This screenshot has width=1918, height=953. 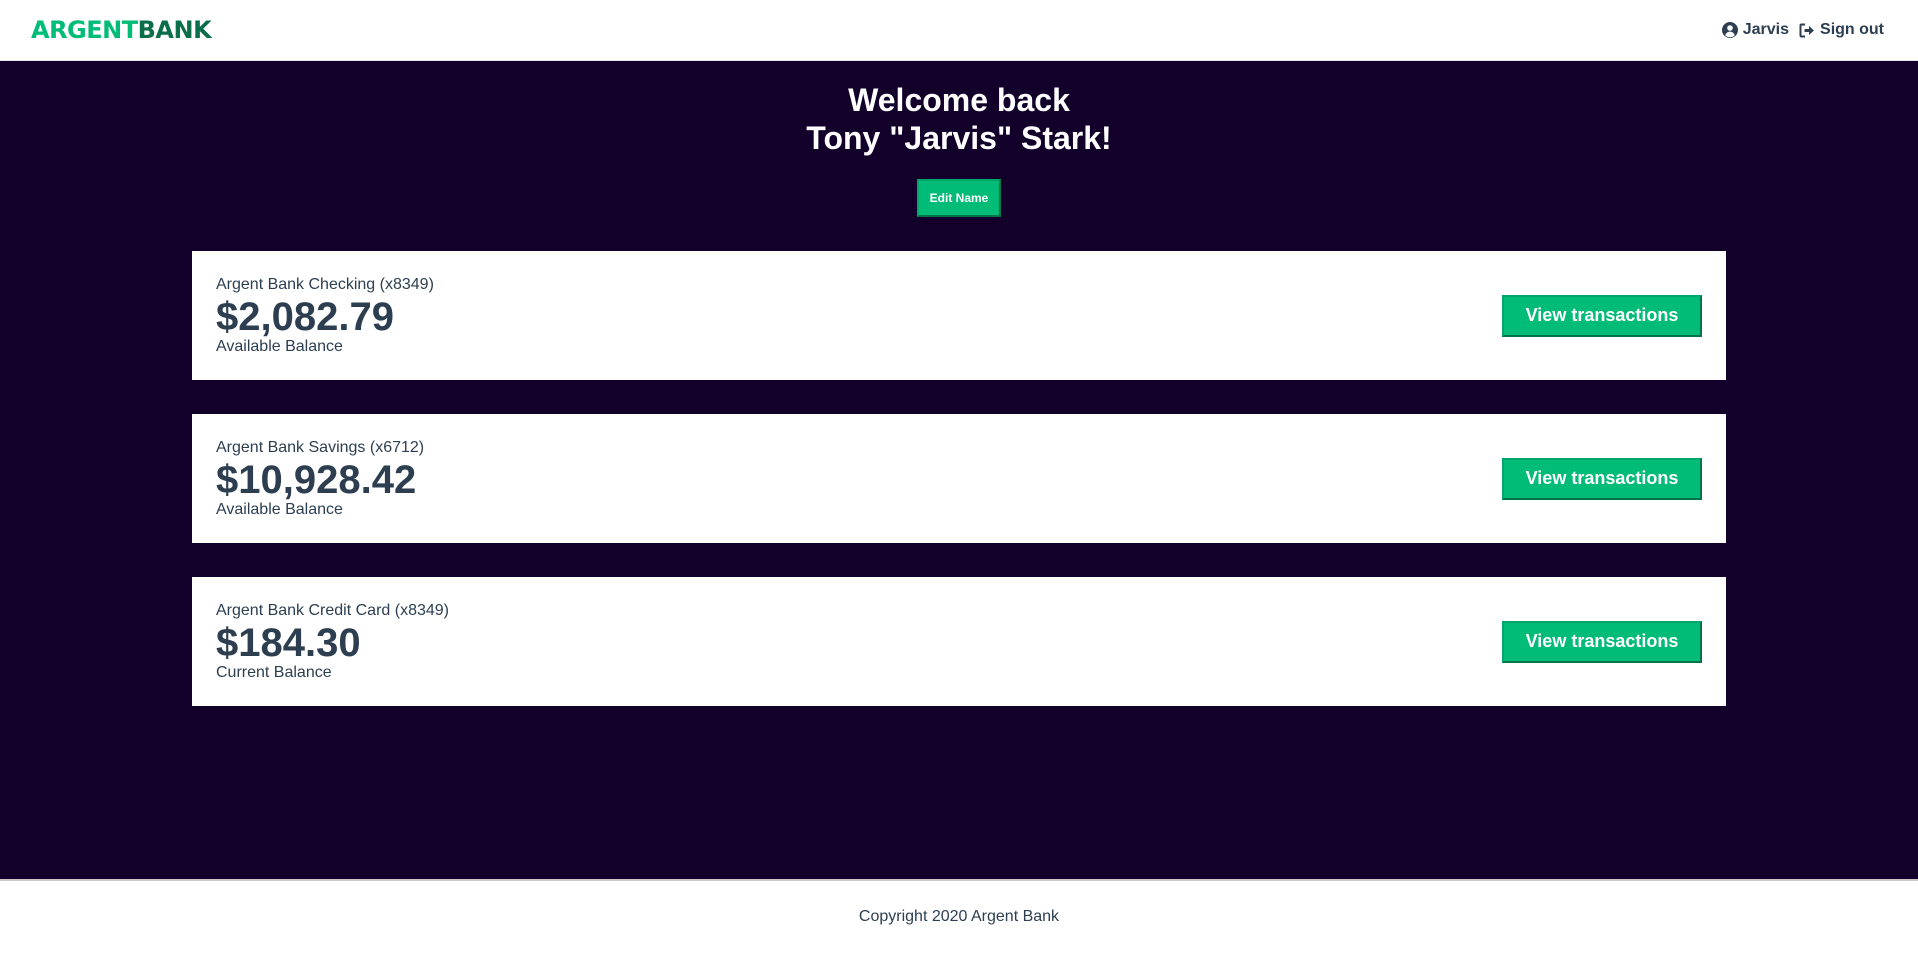 I want to click on argent-bank-logo: ARGENT BANK, so click(x=121, y=30).